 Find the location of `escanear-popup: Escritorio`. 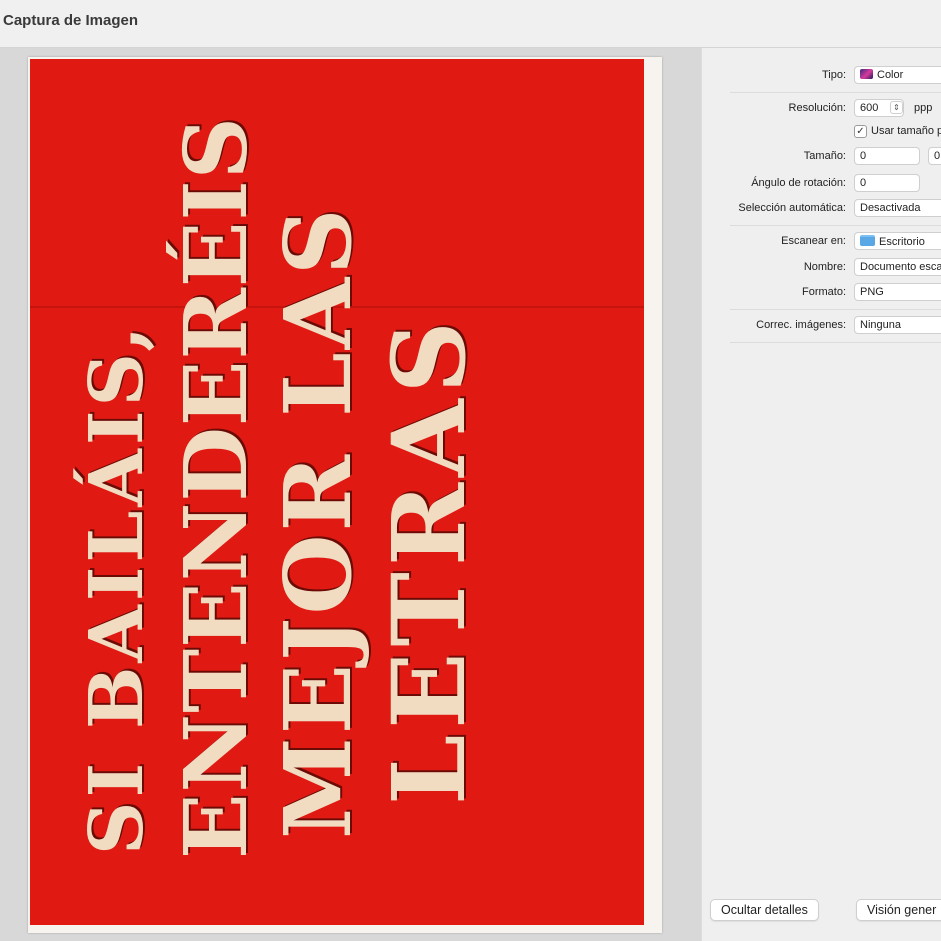

escanear-popup: Escritorio is located at coordinates (897, 241).